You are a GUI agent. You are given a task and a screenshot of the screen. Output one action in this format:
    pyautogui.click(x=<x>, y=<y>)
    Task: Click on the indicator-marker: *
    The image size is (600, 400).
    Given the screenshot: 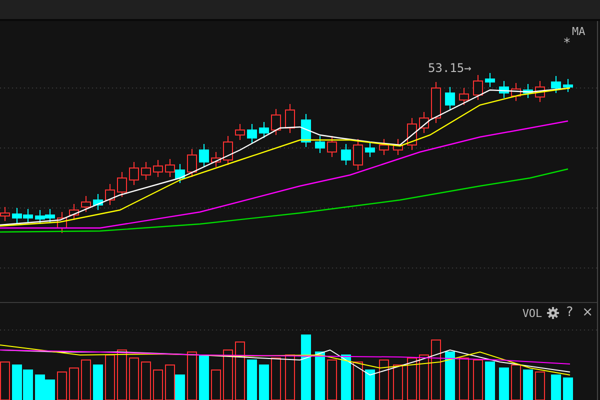 What is the action you would take?
    pyautogui.click(x=567, y=43)
    